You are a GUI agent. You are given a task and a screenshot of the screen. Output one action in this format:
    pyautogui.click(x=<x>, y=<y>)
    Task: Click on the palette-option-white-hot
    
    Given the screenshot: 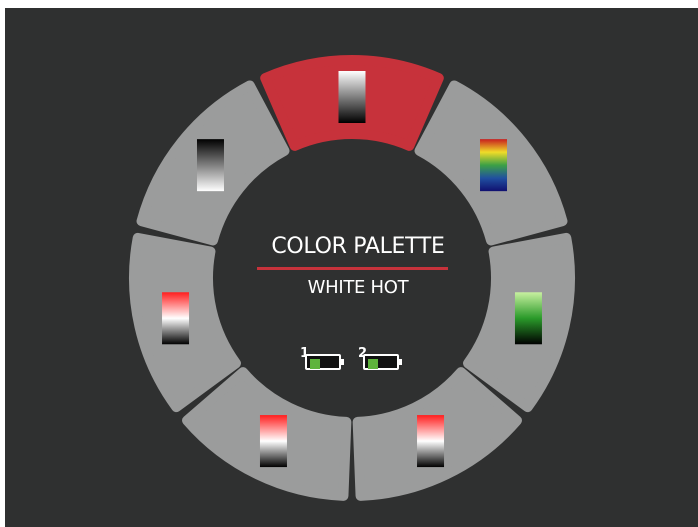 What is the action you would take?
    pyautogui.click(x=352, y=103)
    